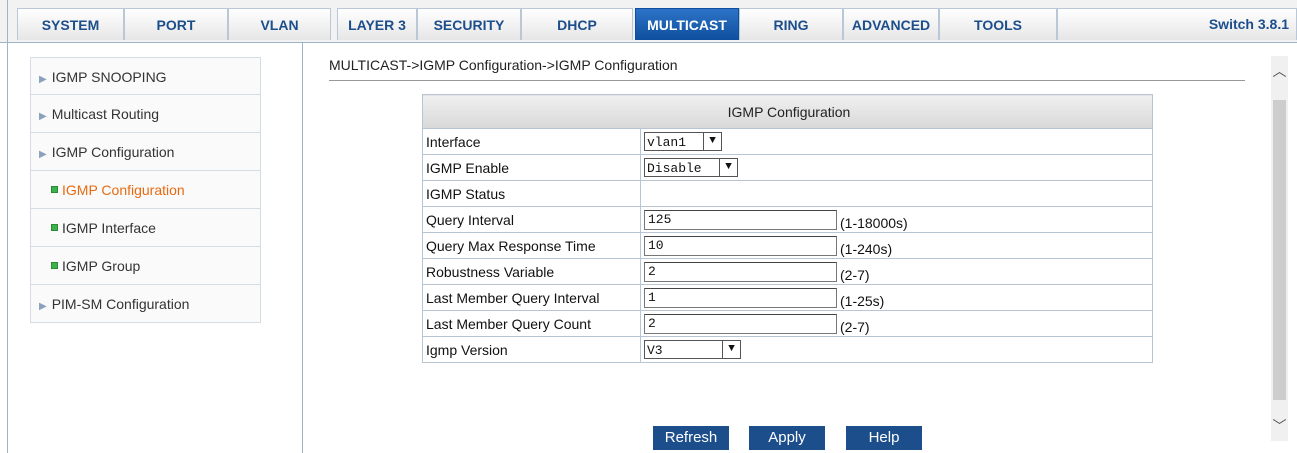 The image size is (1297, 453). Describe the element at coordinates (7, 226) in the screenshot. I see `frame-border` at that location.